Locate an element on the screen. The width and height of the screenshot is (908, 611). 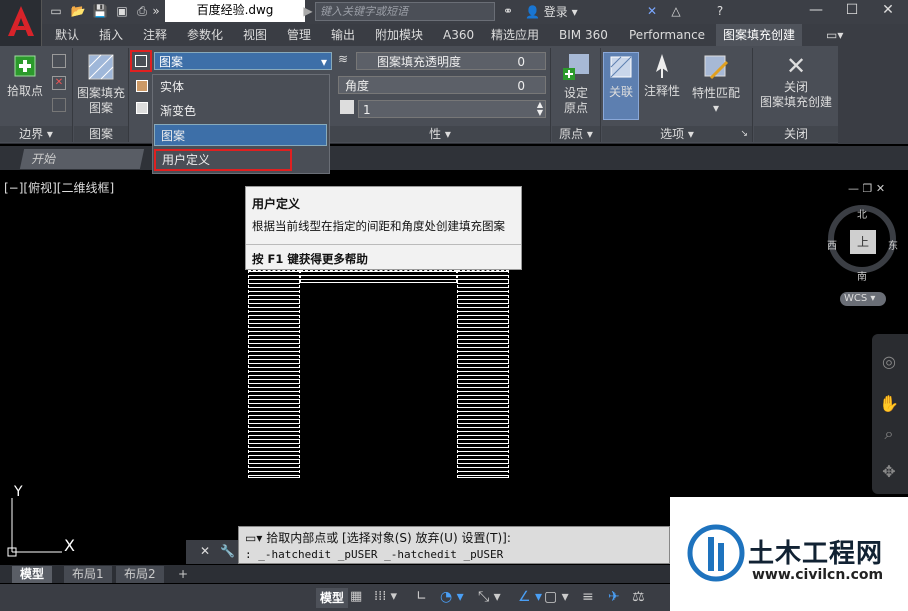
saveas-icon: ▣ is located at coordinates (122, 11).